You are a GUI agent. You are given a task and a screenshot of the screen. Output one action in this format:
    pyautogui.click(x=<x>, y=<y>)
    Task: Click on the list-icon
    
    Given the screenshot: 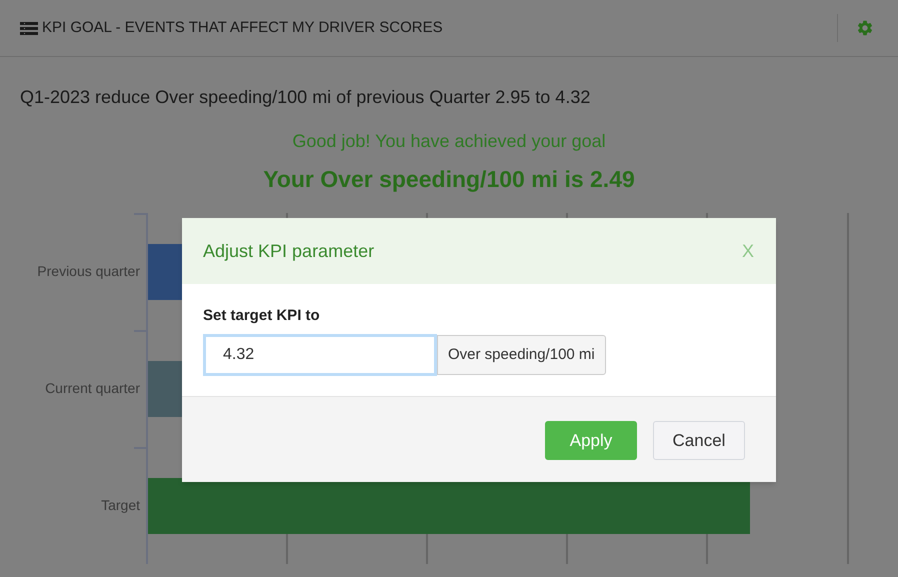 What is the action you would take?
    pyautogui.click(x=29, y=28)
    